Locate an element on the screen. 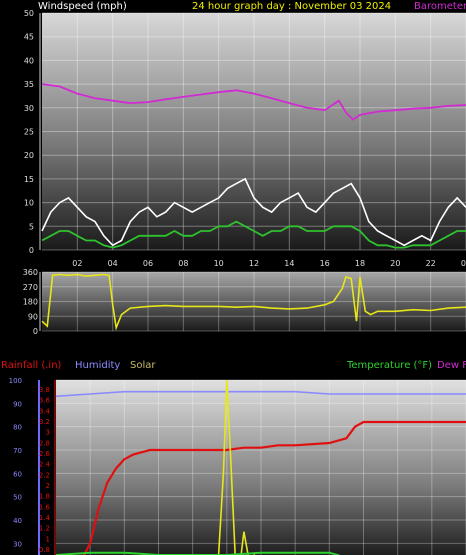  humidity-y-tick: 30 is located at coordinates (17, 544).